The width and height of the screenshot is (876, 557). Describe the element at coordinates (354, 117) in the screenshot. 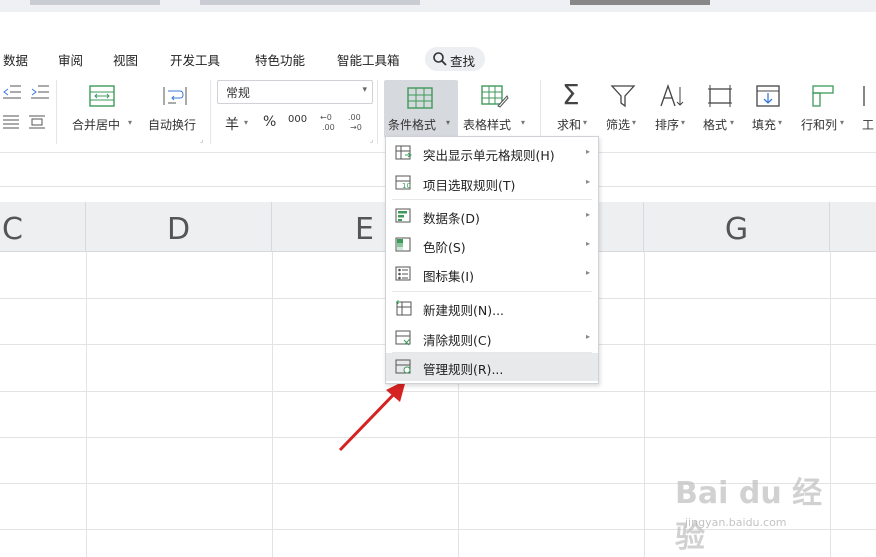

I see `svg-text: .00` at that location.